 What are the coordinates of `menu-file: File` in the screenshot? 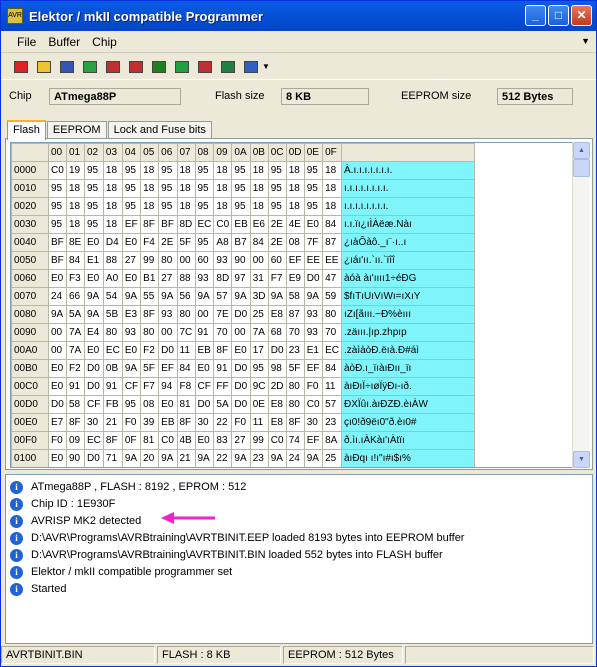 It's located at (26, 42).